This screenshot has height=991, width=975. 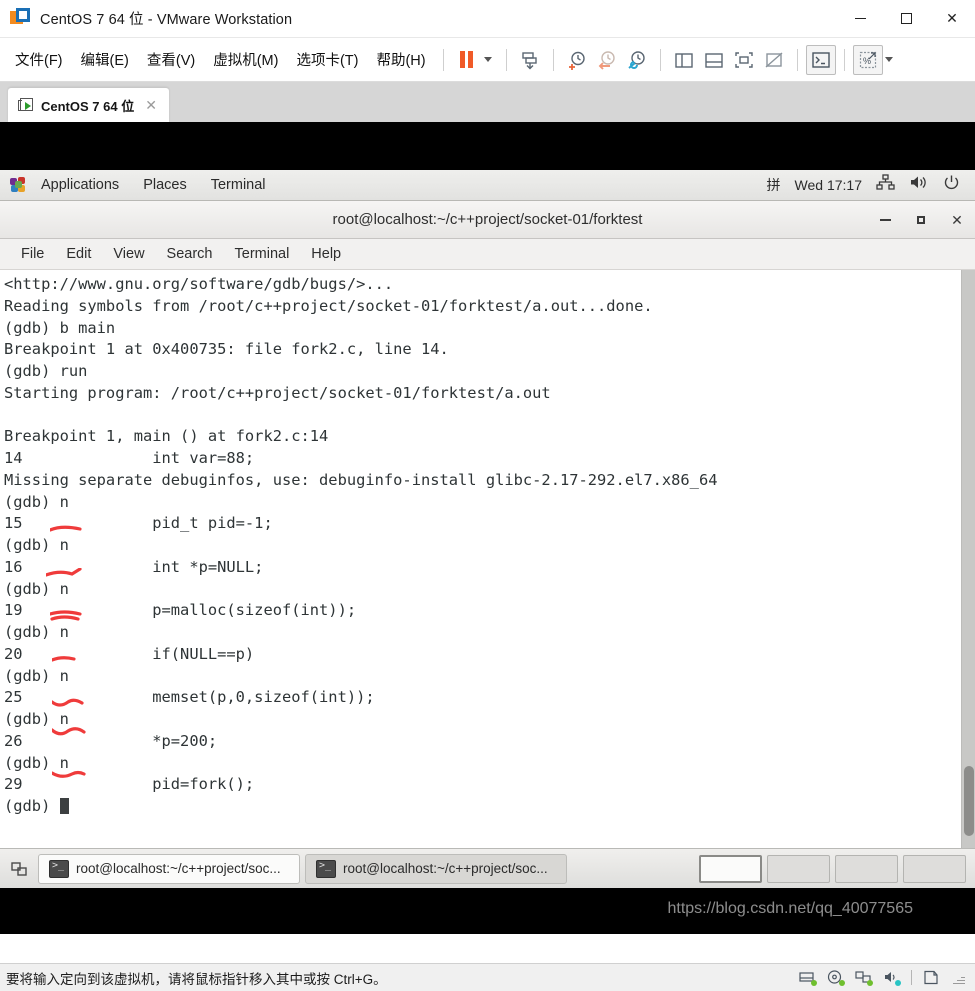 What do you see at coordinates (867, 59) in the screenshot?
I see `stretch-guest-icon: %` at bounding box center [867, 59].